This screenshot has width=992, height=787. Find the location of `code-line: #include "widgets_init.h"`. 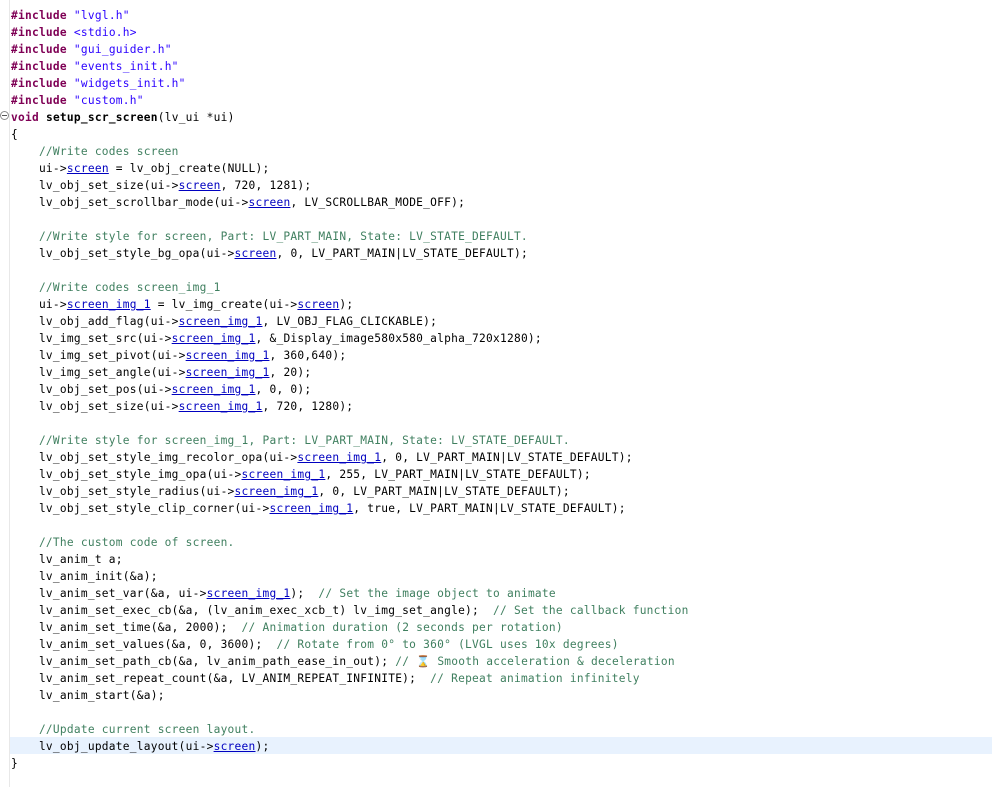

code-line: #include "widgets_init.h" is located at coordinates (98, 83).